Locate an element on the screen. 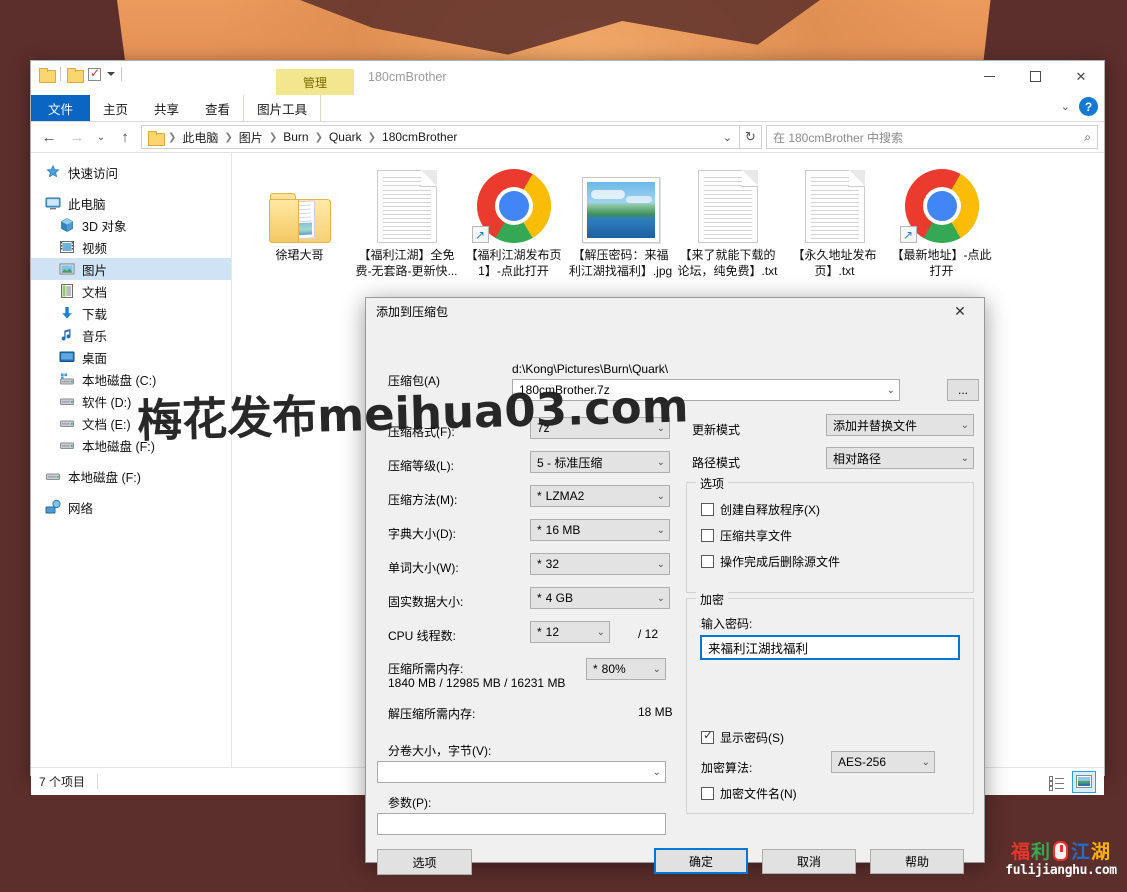 This screenshot has height=892, width=1127. sidebar-item-desktop: 桌面 is located at coordinates (131, 357).